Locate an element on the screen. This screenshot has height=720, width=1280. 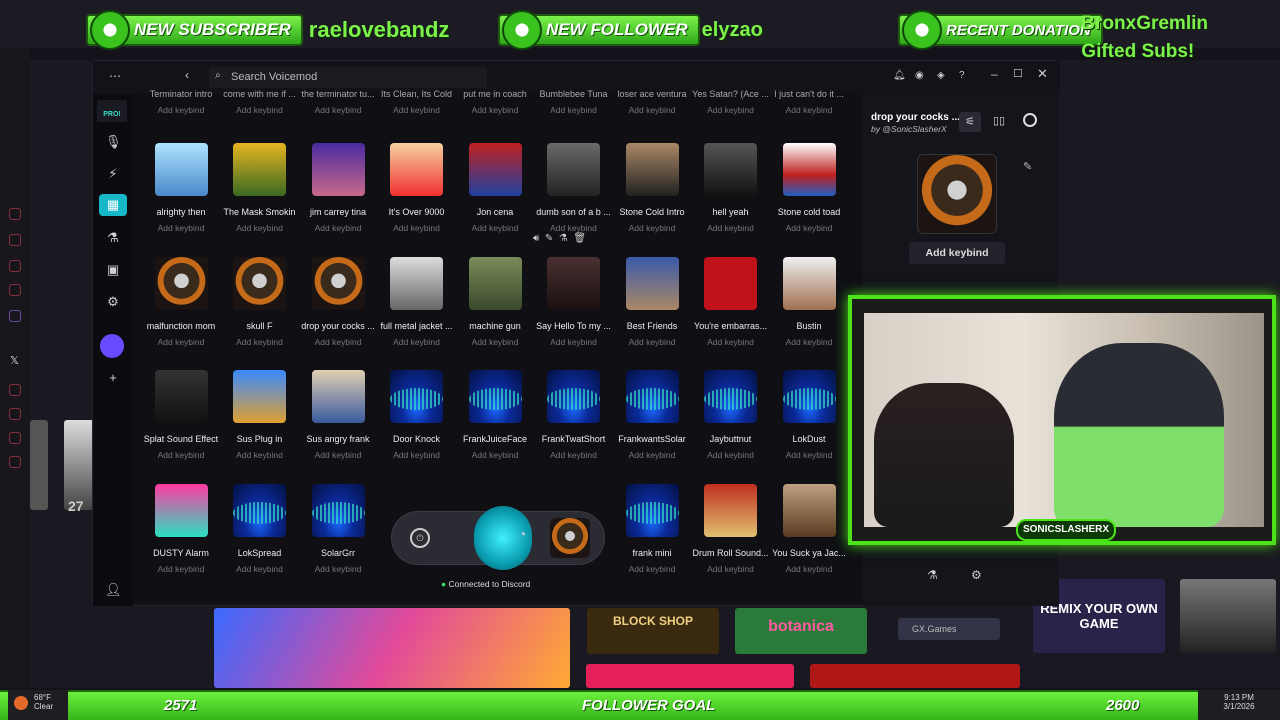
sound-item: Jon cena Add keybind is located at coordinates (495, 188).